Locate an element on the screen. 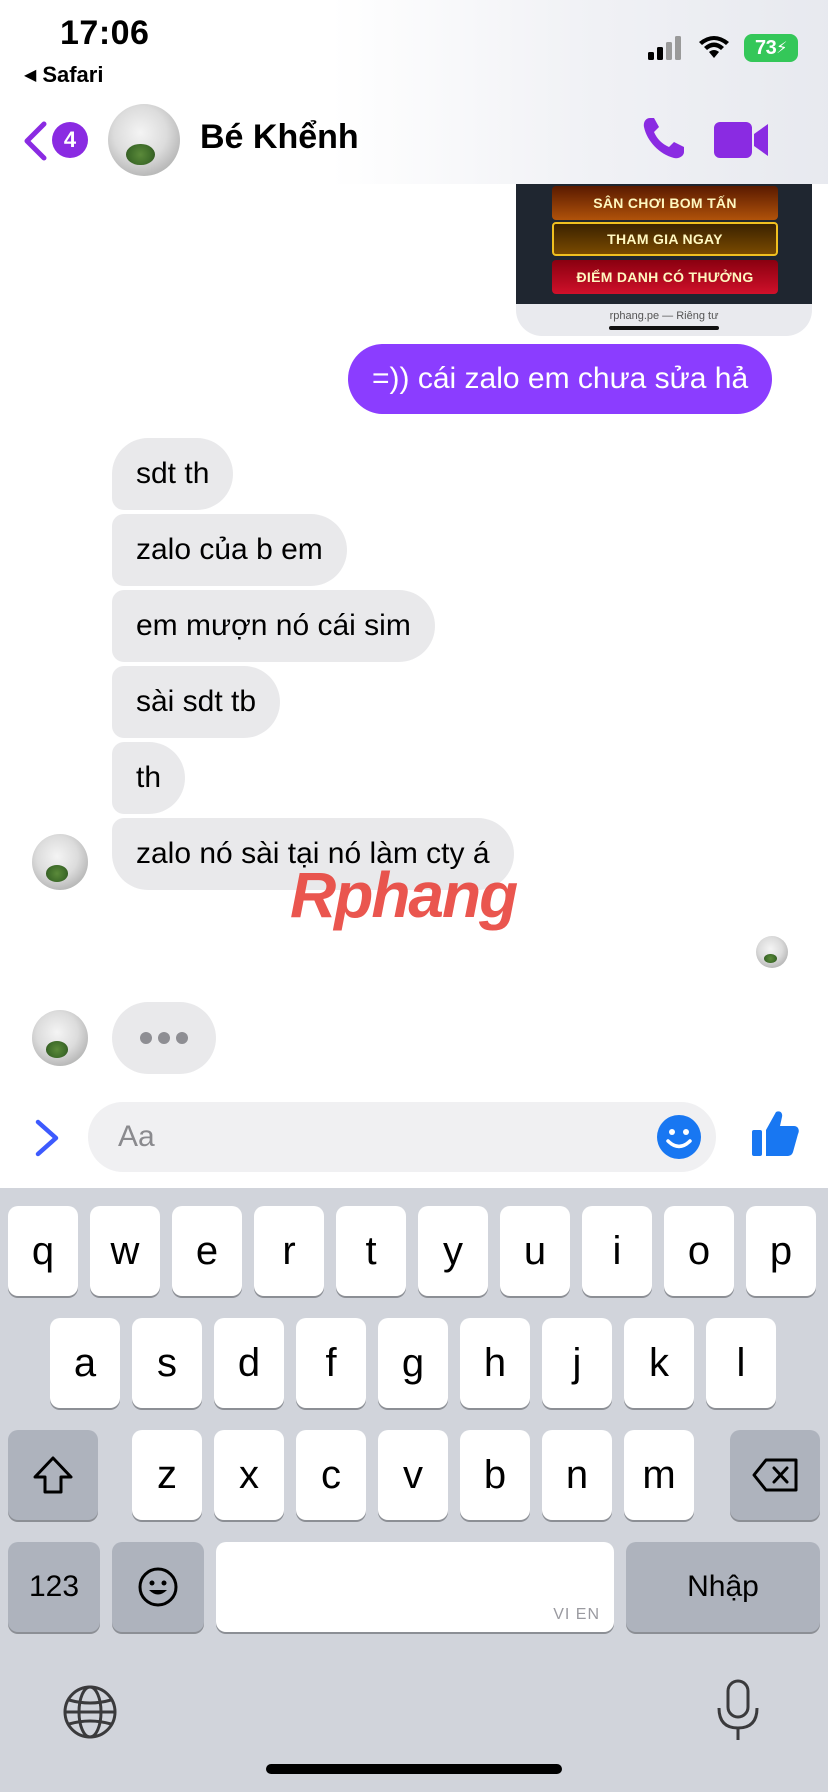 This screenshot has height=1792, width=828. key-m: m is located at coordinates (659, 1475).